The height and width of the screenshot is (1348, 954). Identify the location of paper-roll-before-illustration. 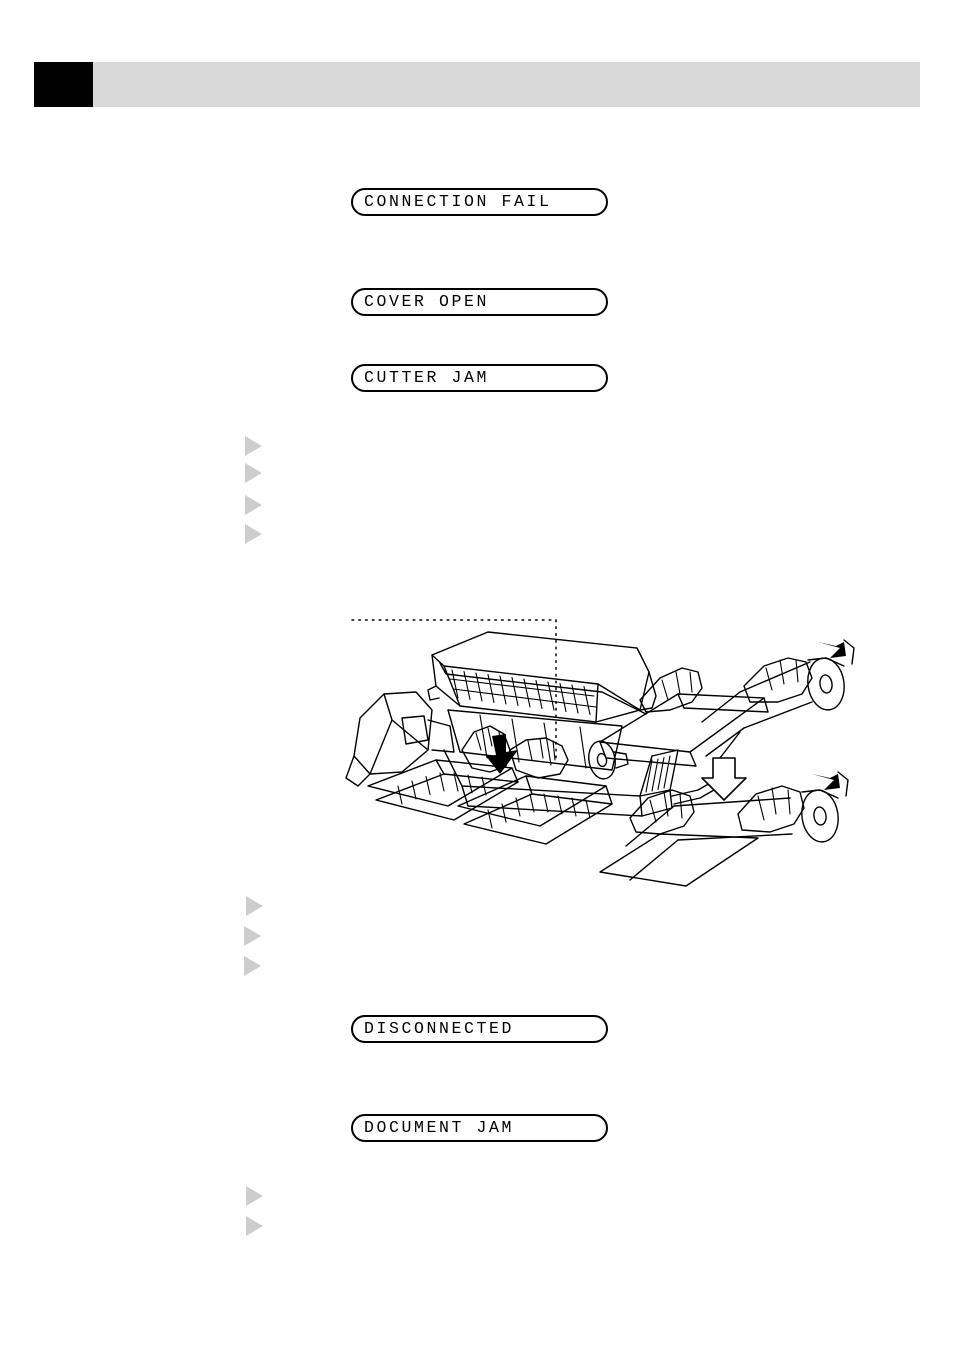
(727, 703).